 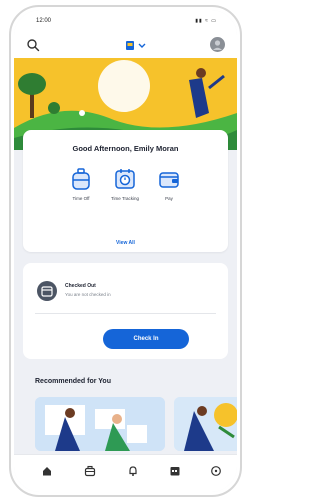 What do you see at coordinates (175, 471) in the screenshot?
I see `calendar-icon` at bounding box center [175, 471].